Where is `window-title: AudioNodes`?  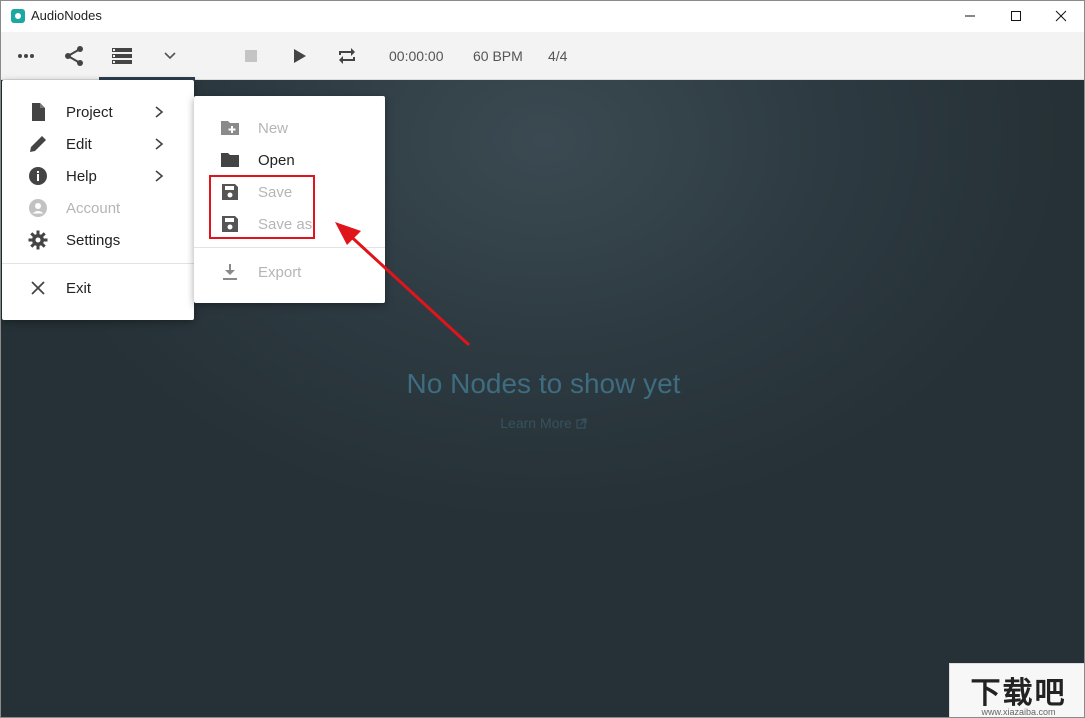
window-title: AudioNodes is located at coordinates (66, 15).